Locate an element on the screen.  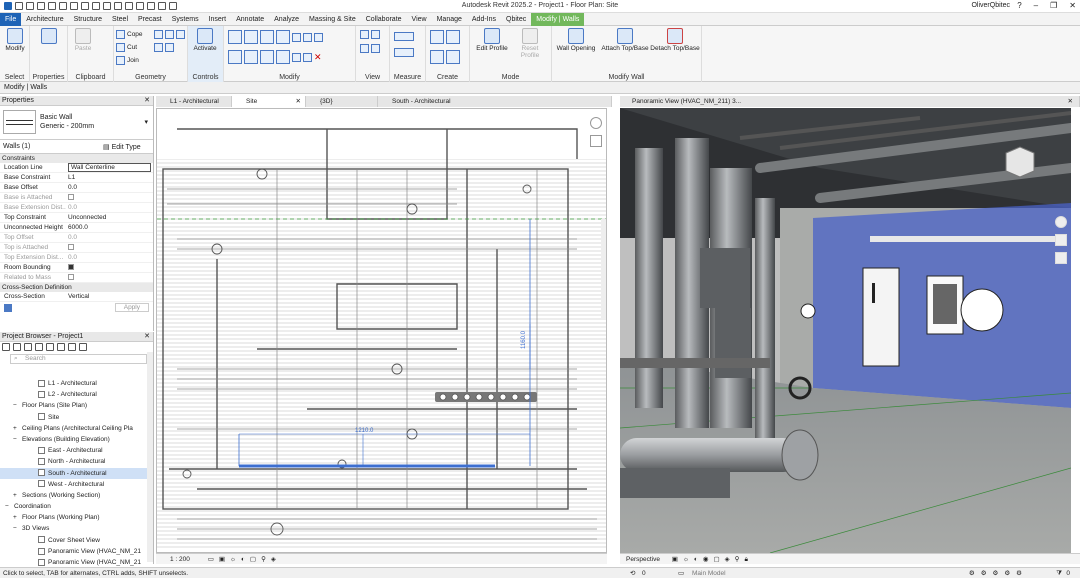
browser-settings-icon is located at coordinates (83, 347).